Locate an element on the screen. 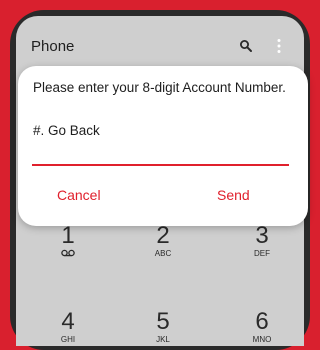 The width and height of the screenshot is (320, 350). key-6: 6 MNO is located at coordinates (262, 327).